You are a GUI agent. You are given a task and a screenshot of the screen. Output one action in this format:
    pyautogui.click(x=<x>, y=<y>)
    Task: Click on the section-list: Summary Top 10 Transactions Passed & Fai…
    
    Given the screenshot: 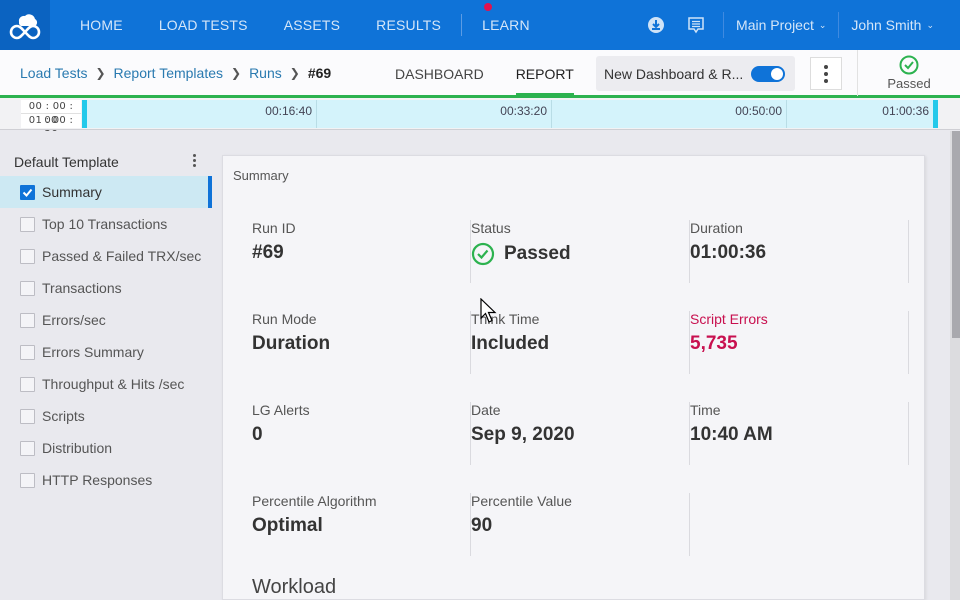 What is the action you would take?
    pyautogui.click(x=106, y=336)
    